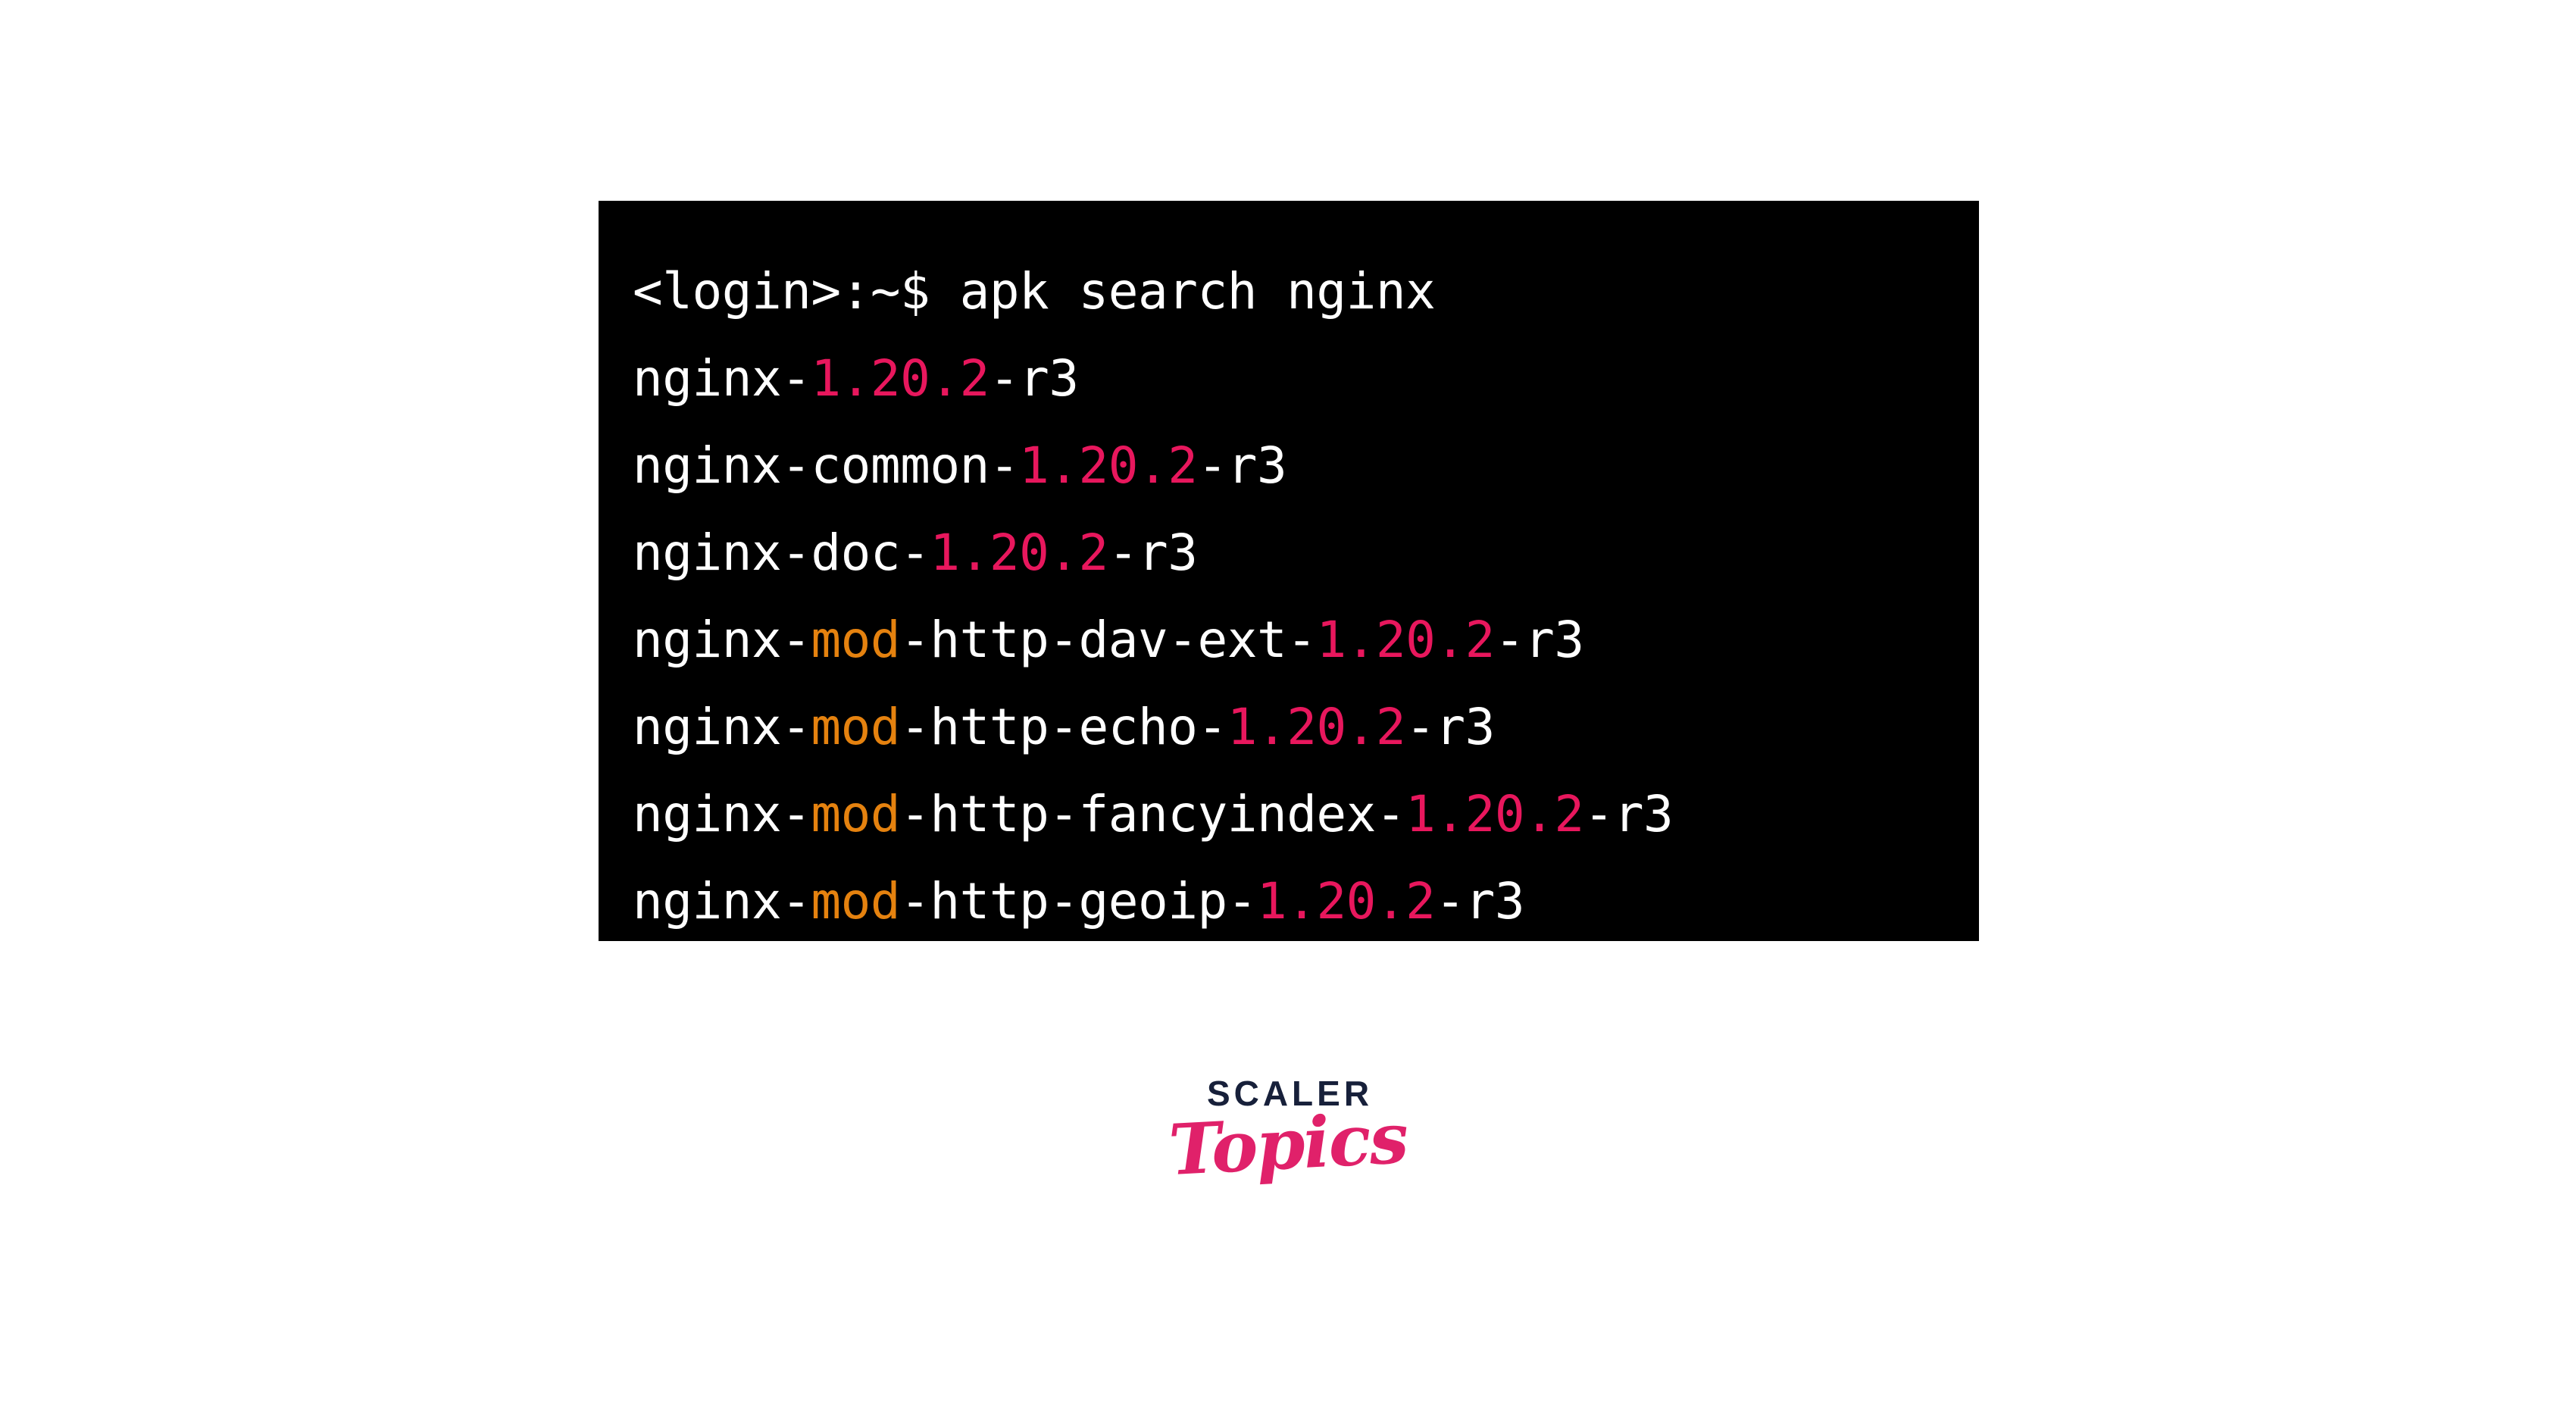 This screenshot has height=1404, width=2576. I want to click on terminal-line-result-nginx-mod-http-fancyindex: nginx-mod-http-fancyindex-1.20.2-r3, so click(1306, 814).